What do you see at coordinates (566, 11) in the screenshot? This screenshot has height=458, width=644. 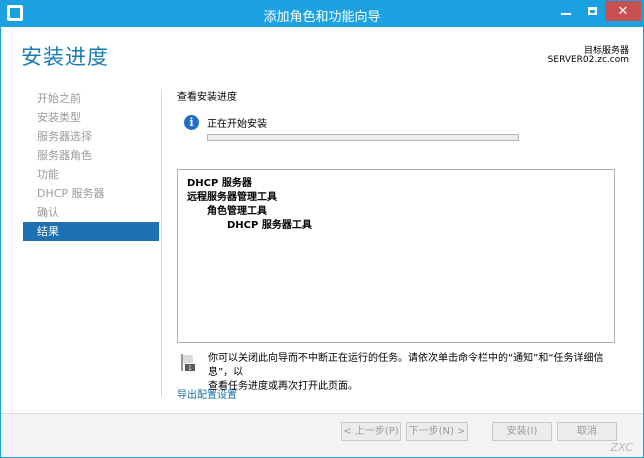 I see `minimize-button` at bounding box center [566, 11].